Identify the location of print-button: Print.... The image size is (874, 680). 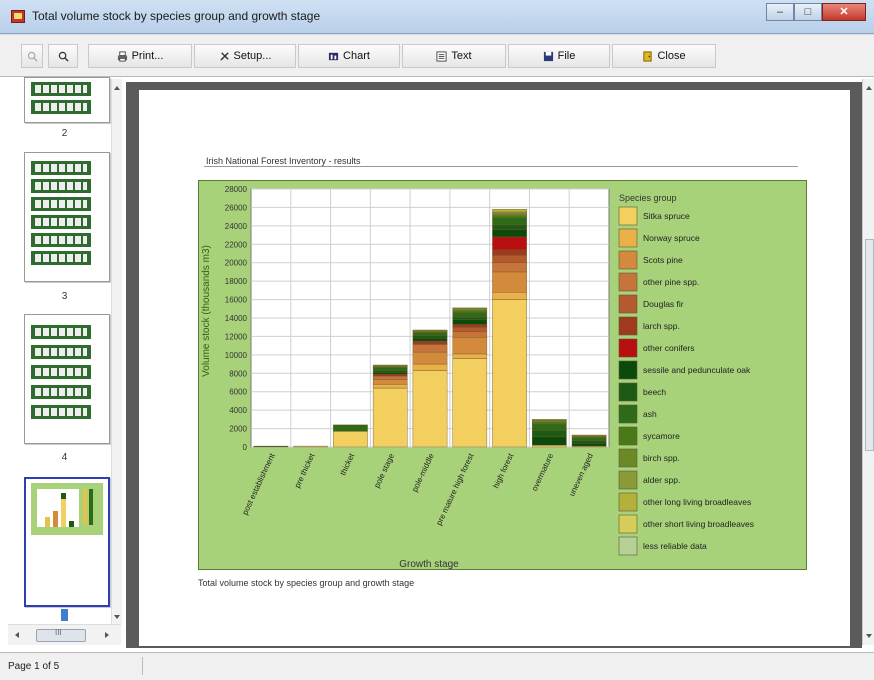
(140, 56).